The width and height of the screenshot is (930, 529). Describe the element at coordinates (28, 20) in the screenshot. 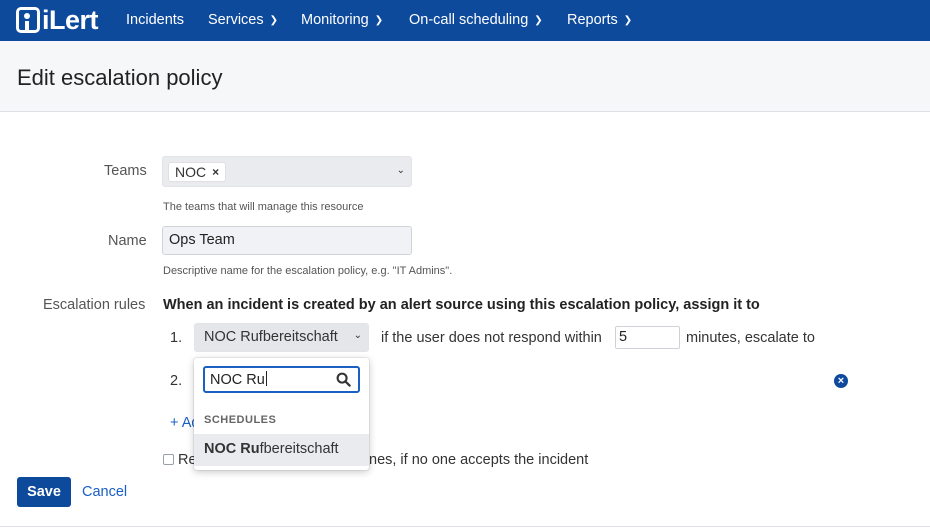

I see `logo-mark-icon` at that location.